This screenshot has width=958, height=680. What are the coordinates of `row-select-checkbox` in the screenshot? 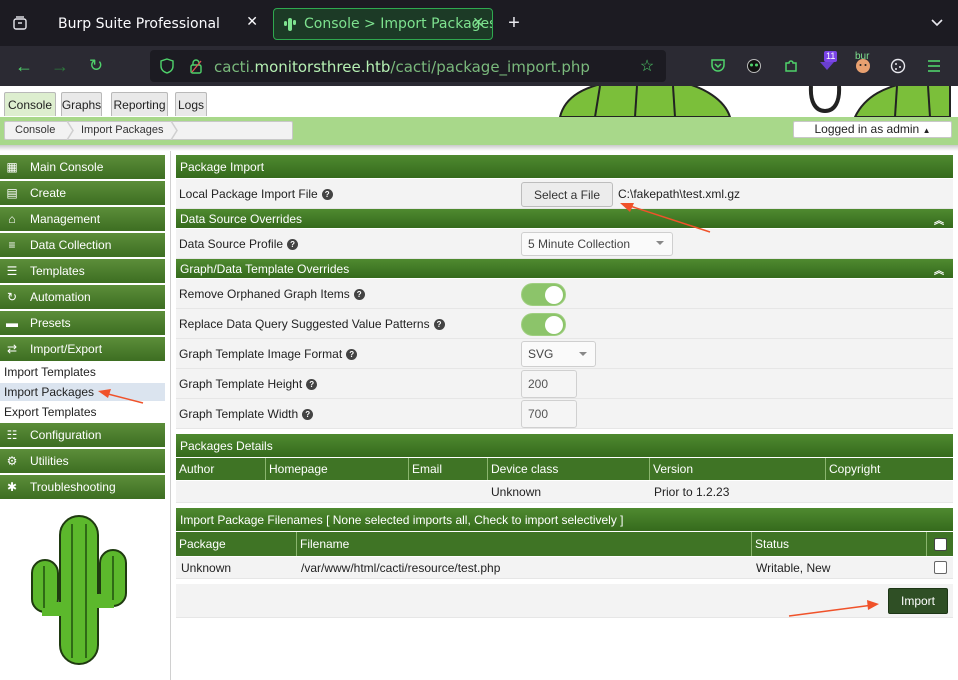 It's located at (940, 567).